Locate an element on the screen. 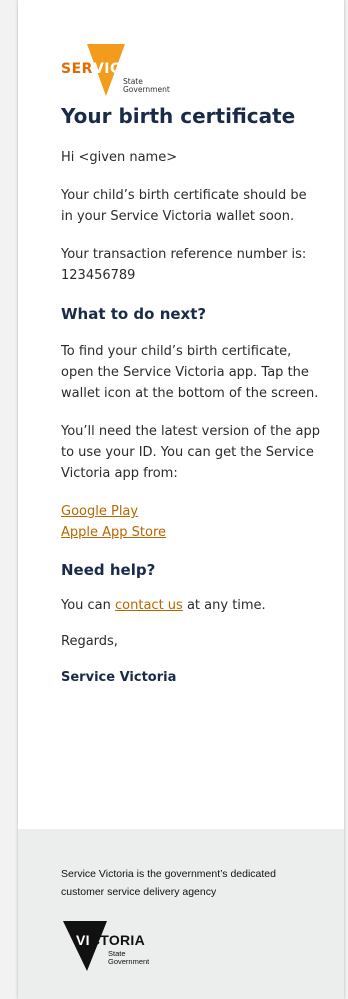  victoria-state-government-logo: VICTORIA State Government is located at coordinates (116, 947).